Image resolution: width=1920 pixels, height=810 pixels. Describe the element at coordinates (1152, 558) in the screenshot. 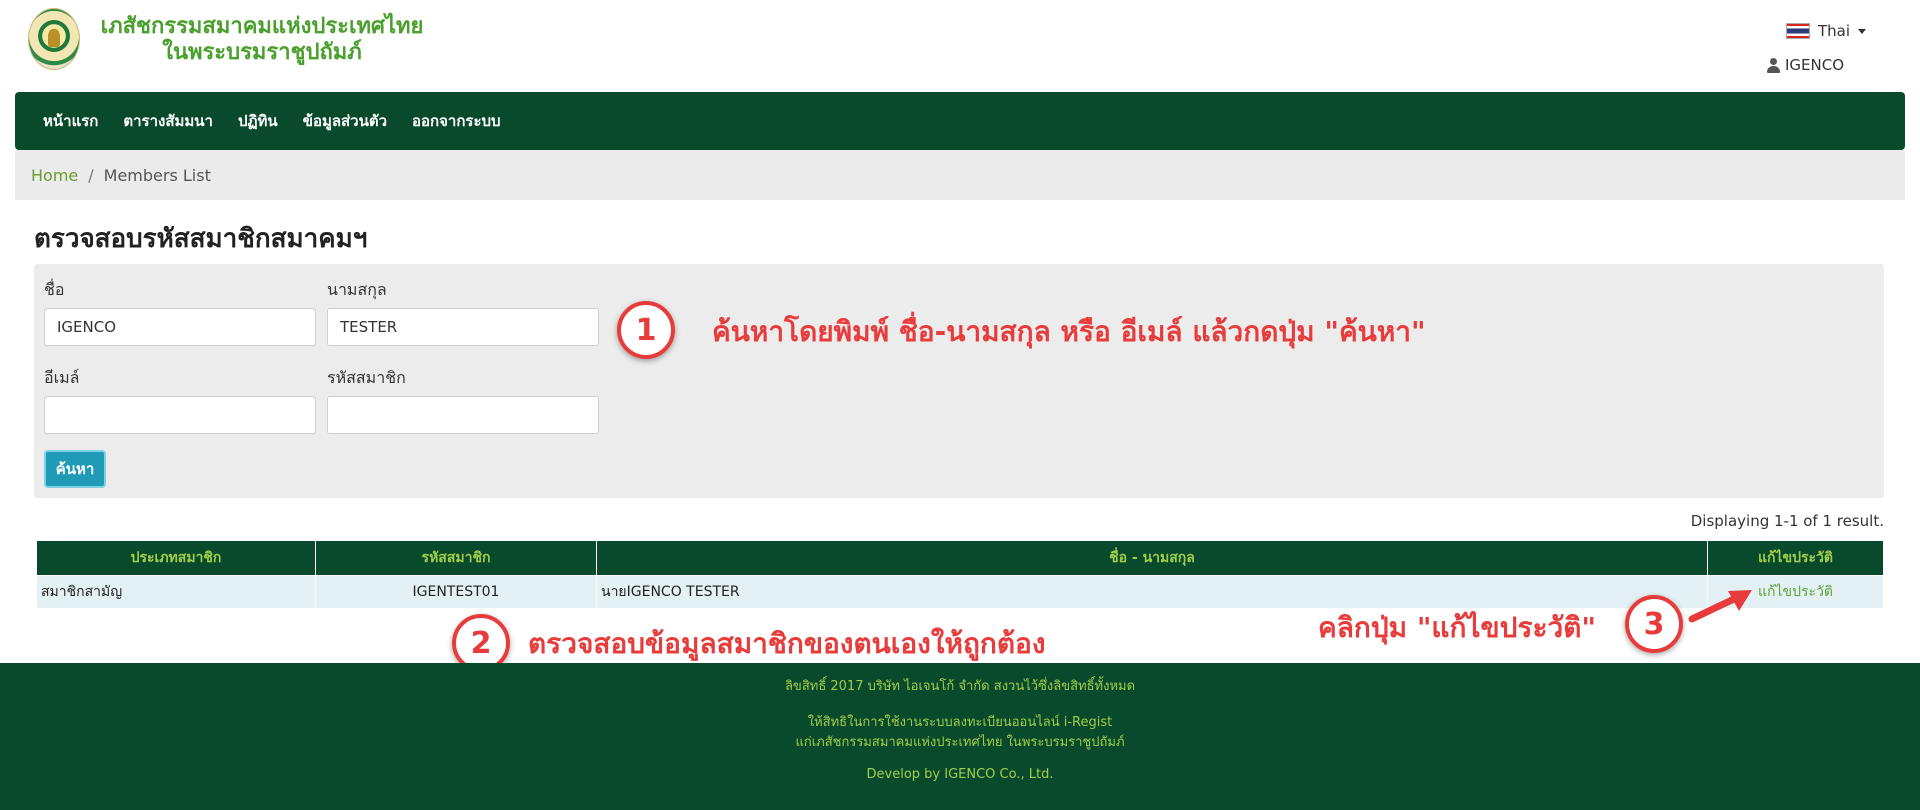

I see `column-header-full-name: ชื่อ - นามสกุล` at that location.